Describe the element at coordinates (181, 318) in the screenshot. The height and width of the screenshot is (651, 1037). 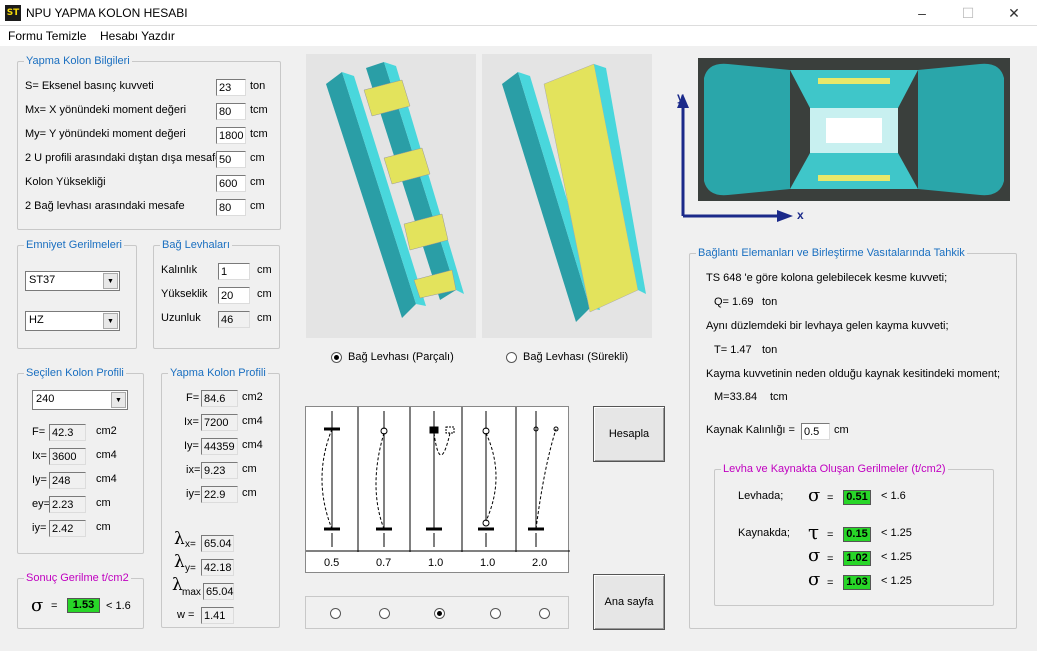
I see `length-label: Uzunluk` at that location.